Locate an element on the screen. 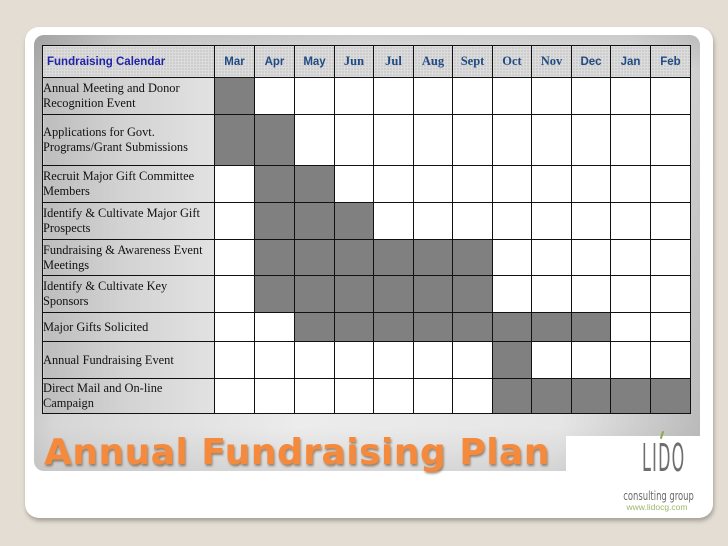 The width and height of the screenshot is (728, 546). month-header: Jul is located at coordinates (393, 61).